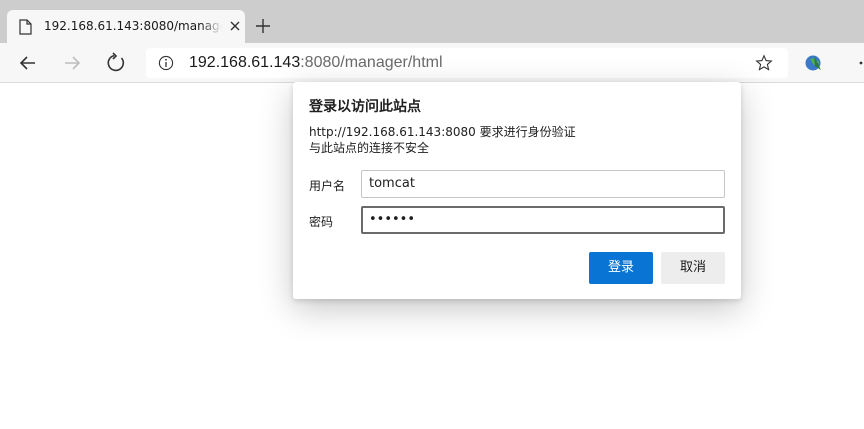  What do you see at coordinates (371, 62) in the screenshot?
I see `url-path: :8080/manager/html` at bounding box center [371, 62].